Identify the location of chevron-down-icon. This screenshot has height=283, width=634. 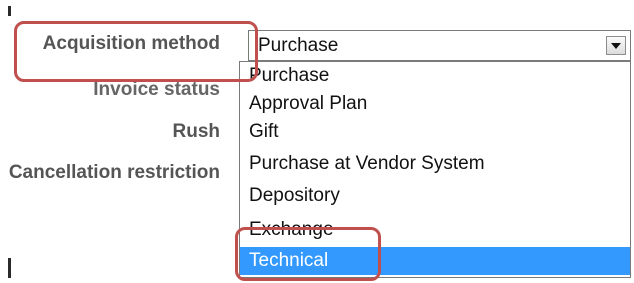
(616, 45).